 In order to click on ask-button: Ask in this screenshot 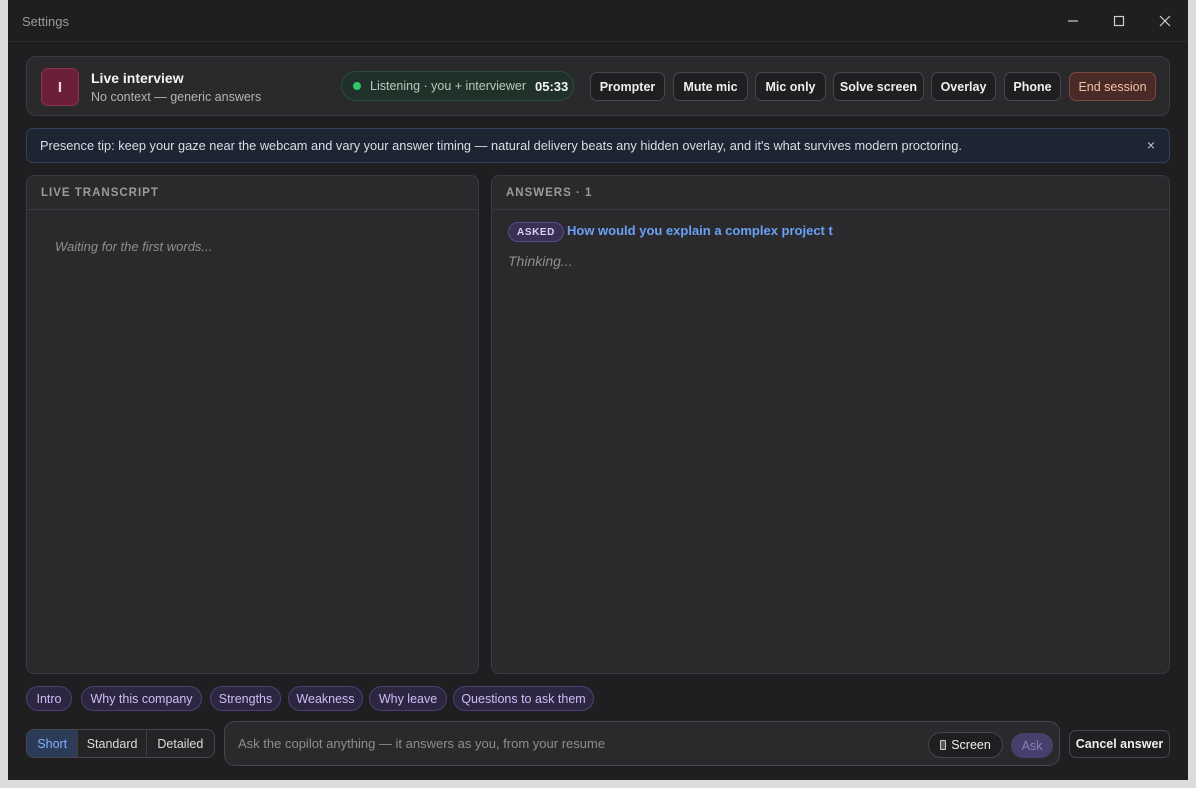, I will do `click(1032, 745)`.